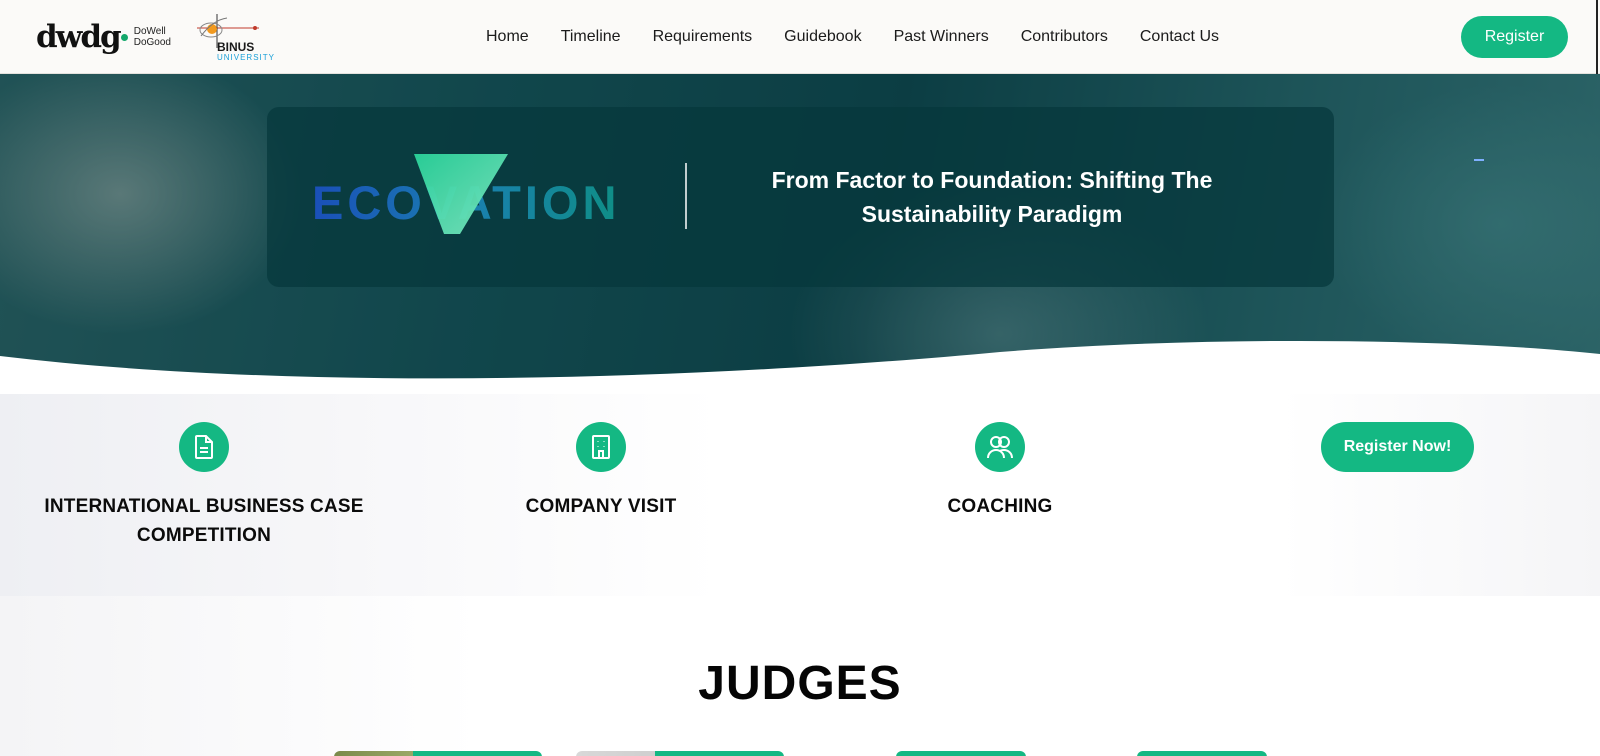 This screenshot has height=756, width=1600. What do you see at coordinates (124, 37) in the screenshot?
I see `dwdg-logo-dot` at bounding box center [124, 37].